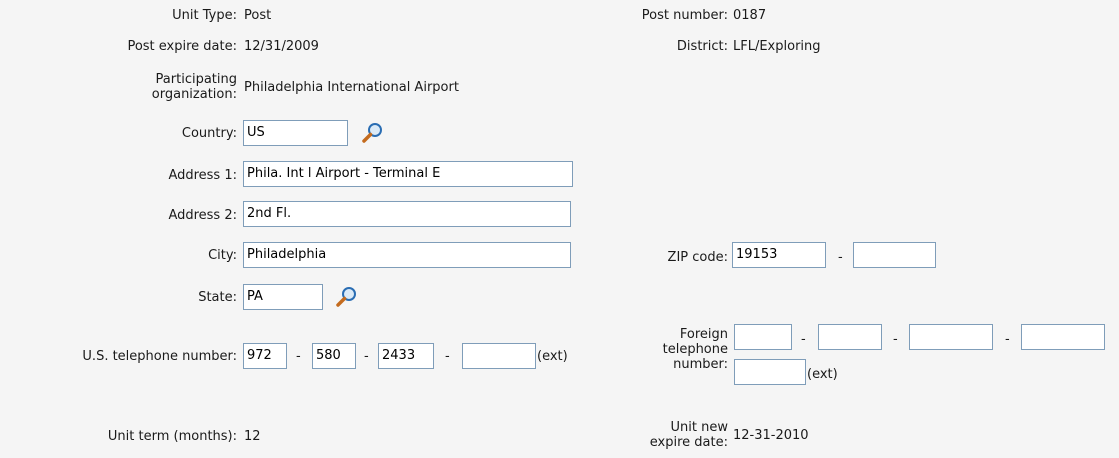  What do you see at coordinates (209, 133) in the screenshot?
I see `country-label: Country:` at bounding box center [209, 133].